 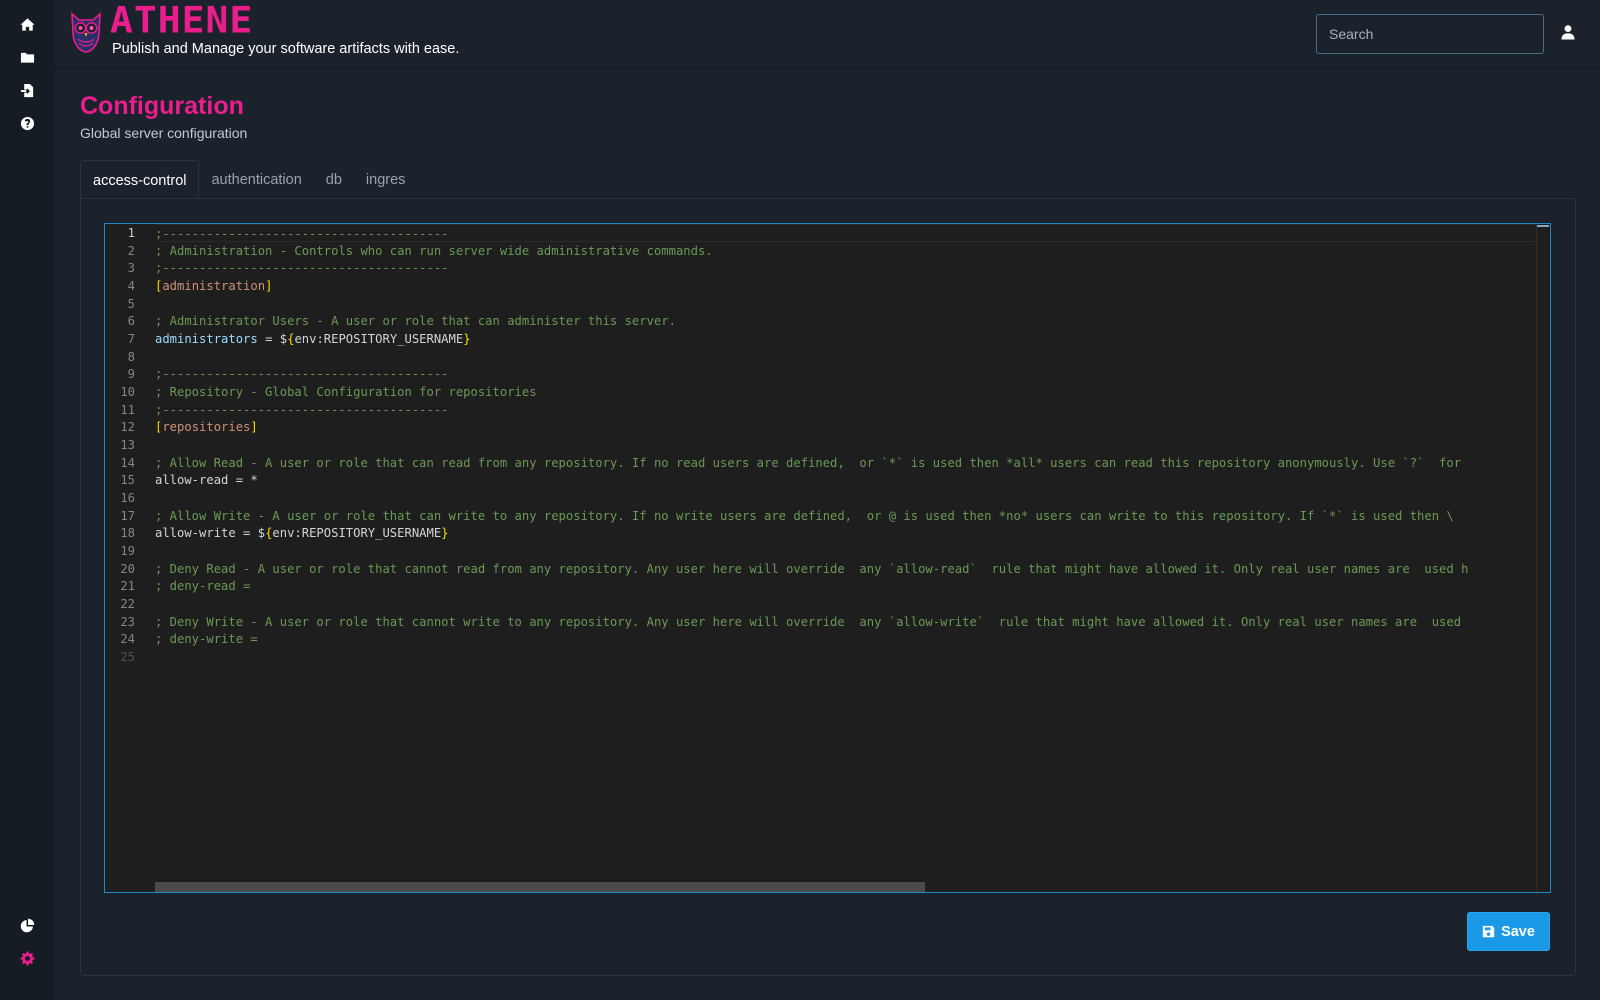 What do you see at coordinates (27, 57) in the screenshot?
I see `folder-icon` at bounding box center [27, 57].